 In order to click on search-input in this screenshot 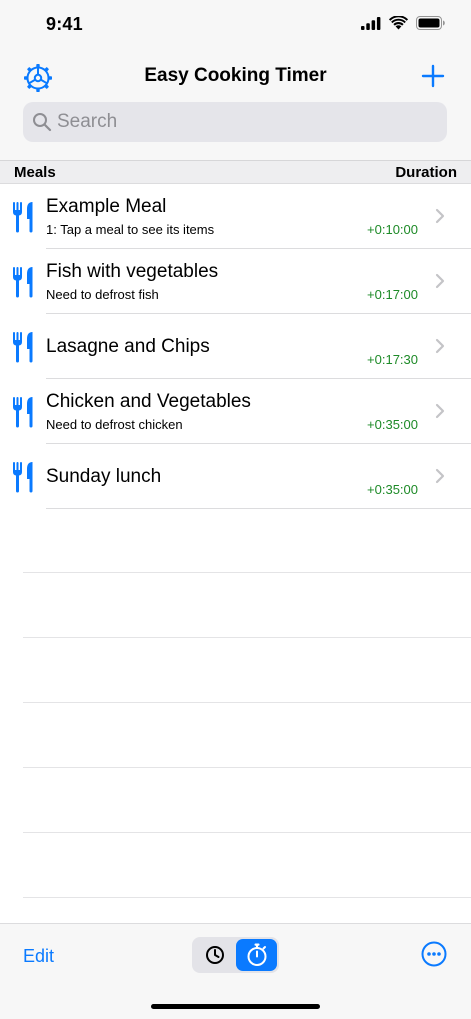, I will do `click(242, 122)`.